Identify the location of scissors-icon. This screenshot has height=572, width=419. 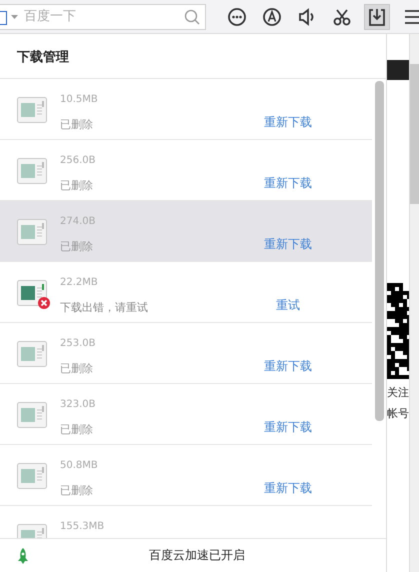
(342, 16).